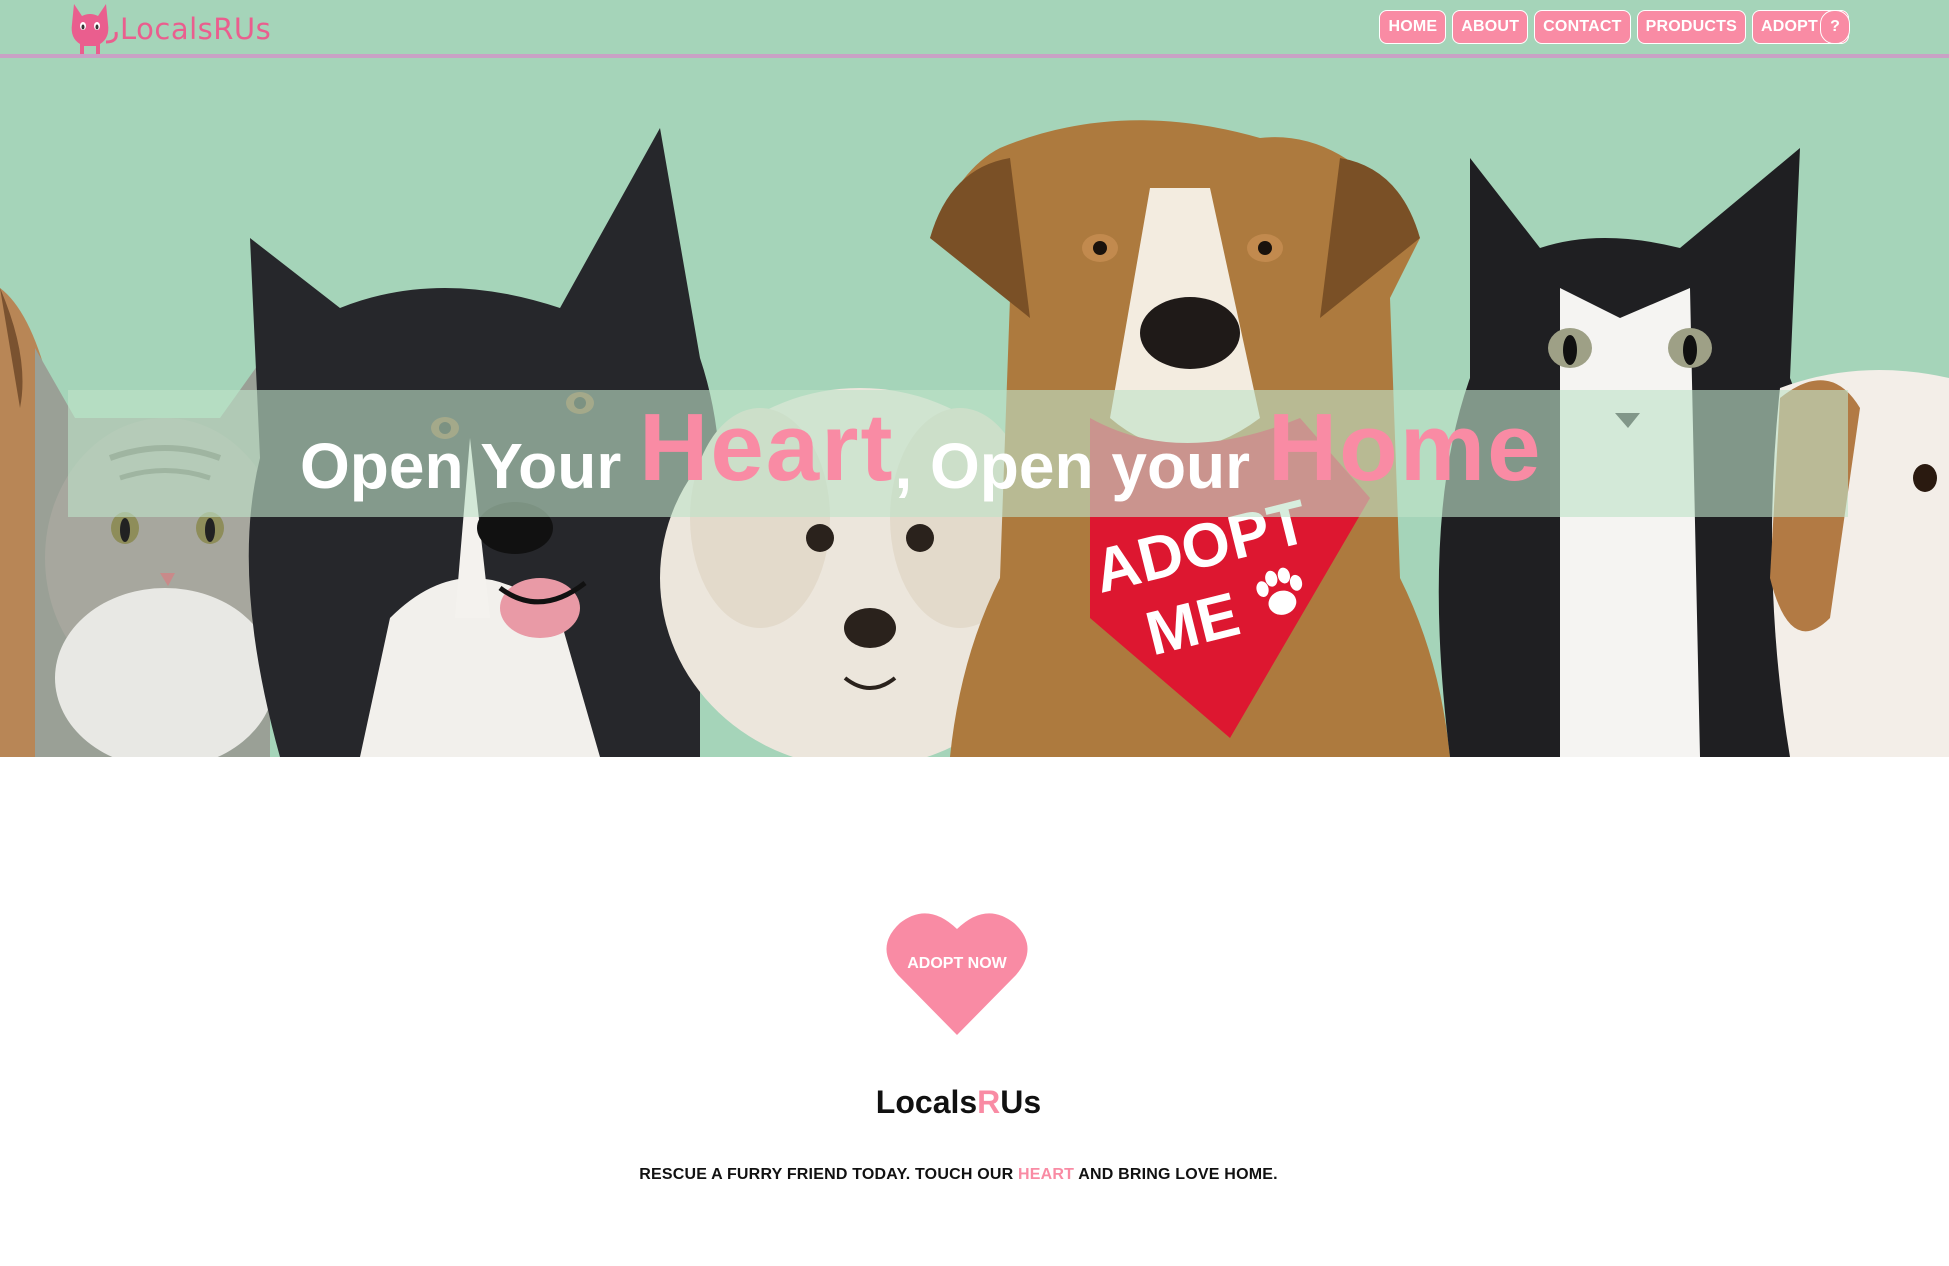 This screenshot has height=1266, width=1949. Describe the element at coordinates (957, 963) in the screenshot. I see `adopt-now-label: ADOPT NOW` at that location.